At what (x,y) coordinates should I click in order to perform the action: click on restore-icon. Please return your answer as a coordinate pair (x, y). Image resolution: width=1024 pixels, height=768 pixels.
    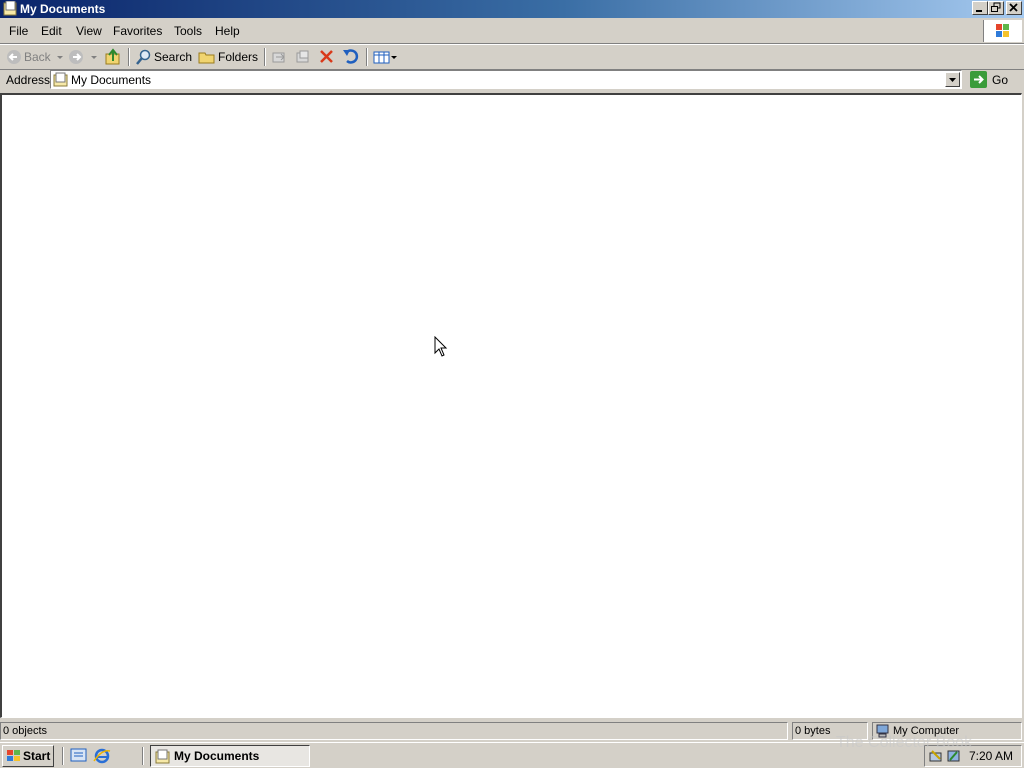
    Looking at the image, I should click on (996, 7).